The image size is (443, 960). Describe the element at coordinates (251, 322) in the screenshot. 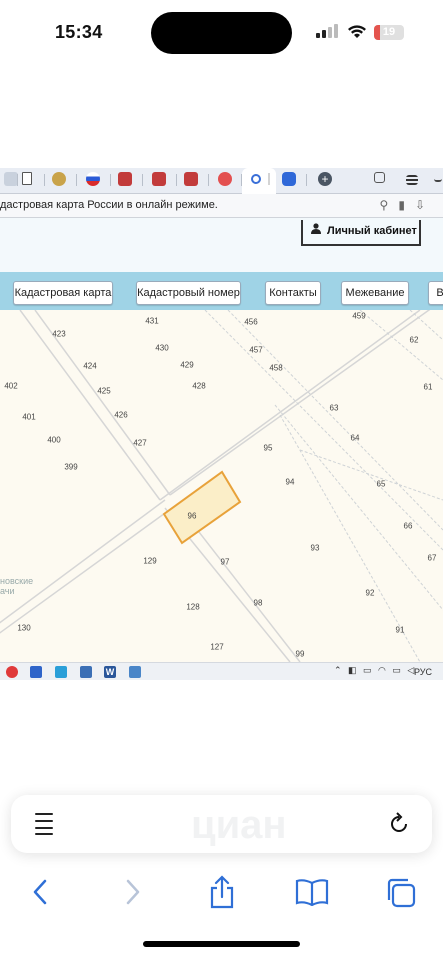

I see `plot-number: 456` at that location.